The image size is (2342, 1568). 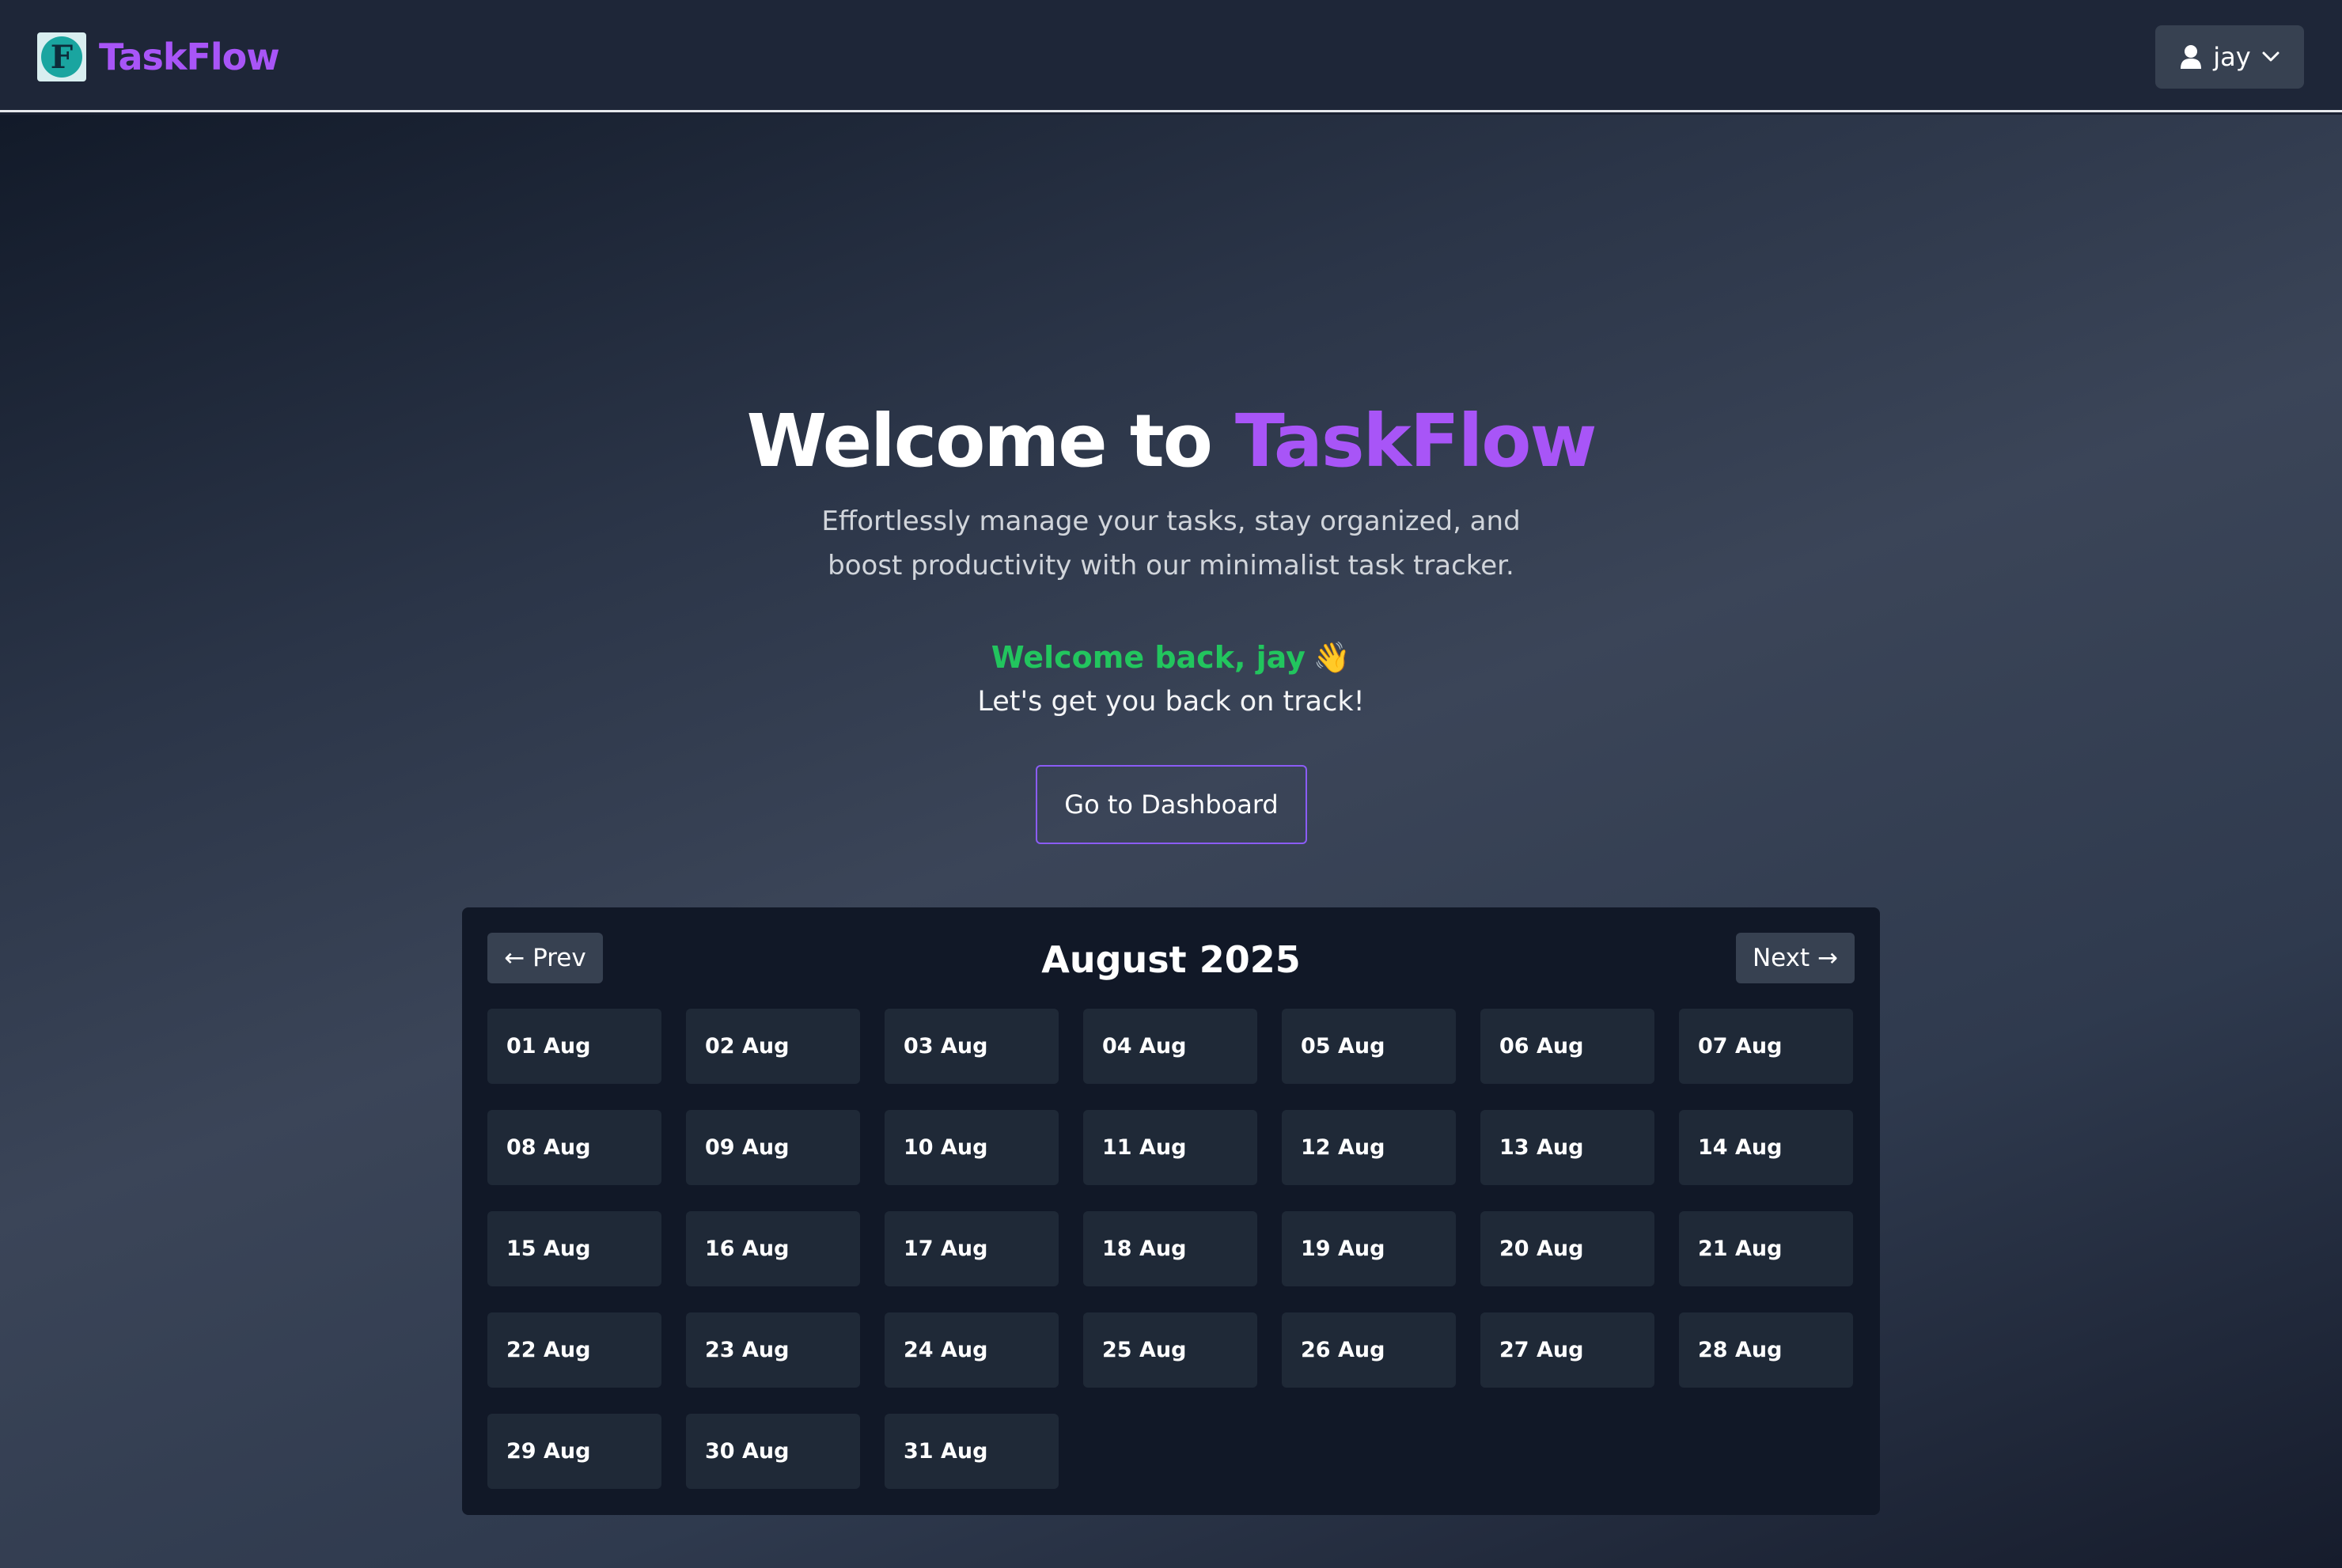 What do you see at coordinates (1148, 657) in the screenshot?
I see `welcome-back-text: Welcome back, jay` at bounding box center [1148, 657].